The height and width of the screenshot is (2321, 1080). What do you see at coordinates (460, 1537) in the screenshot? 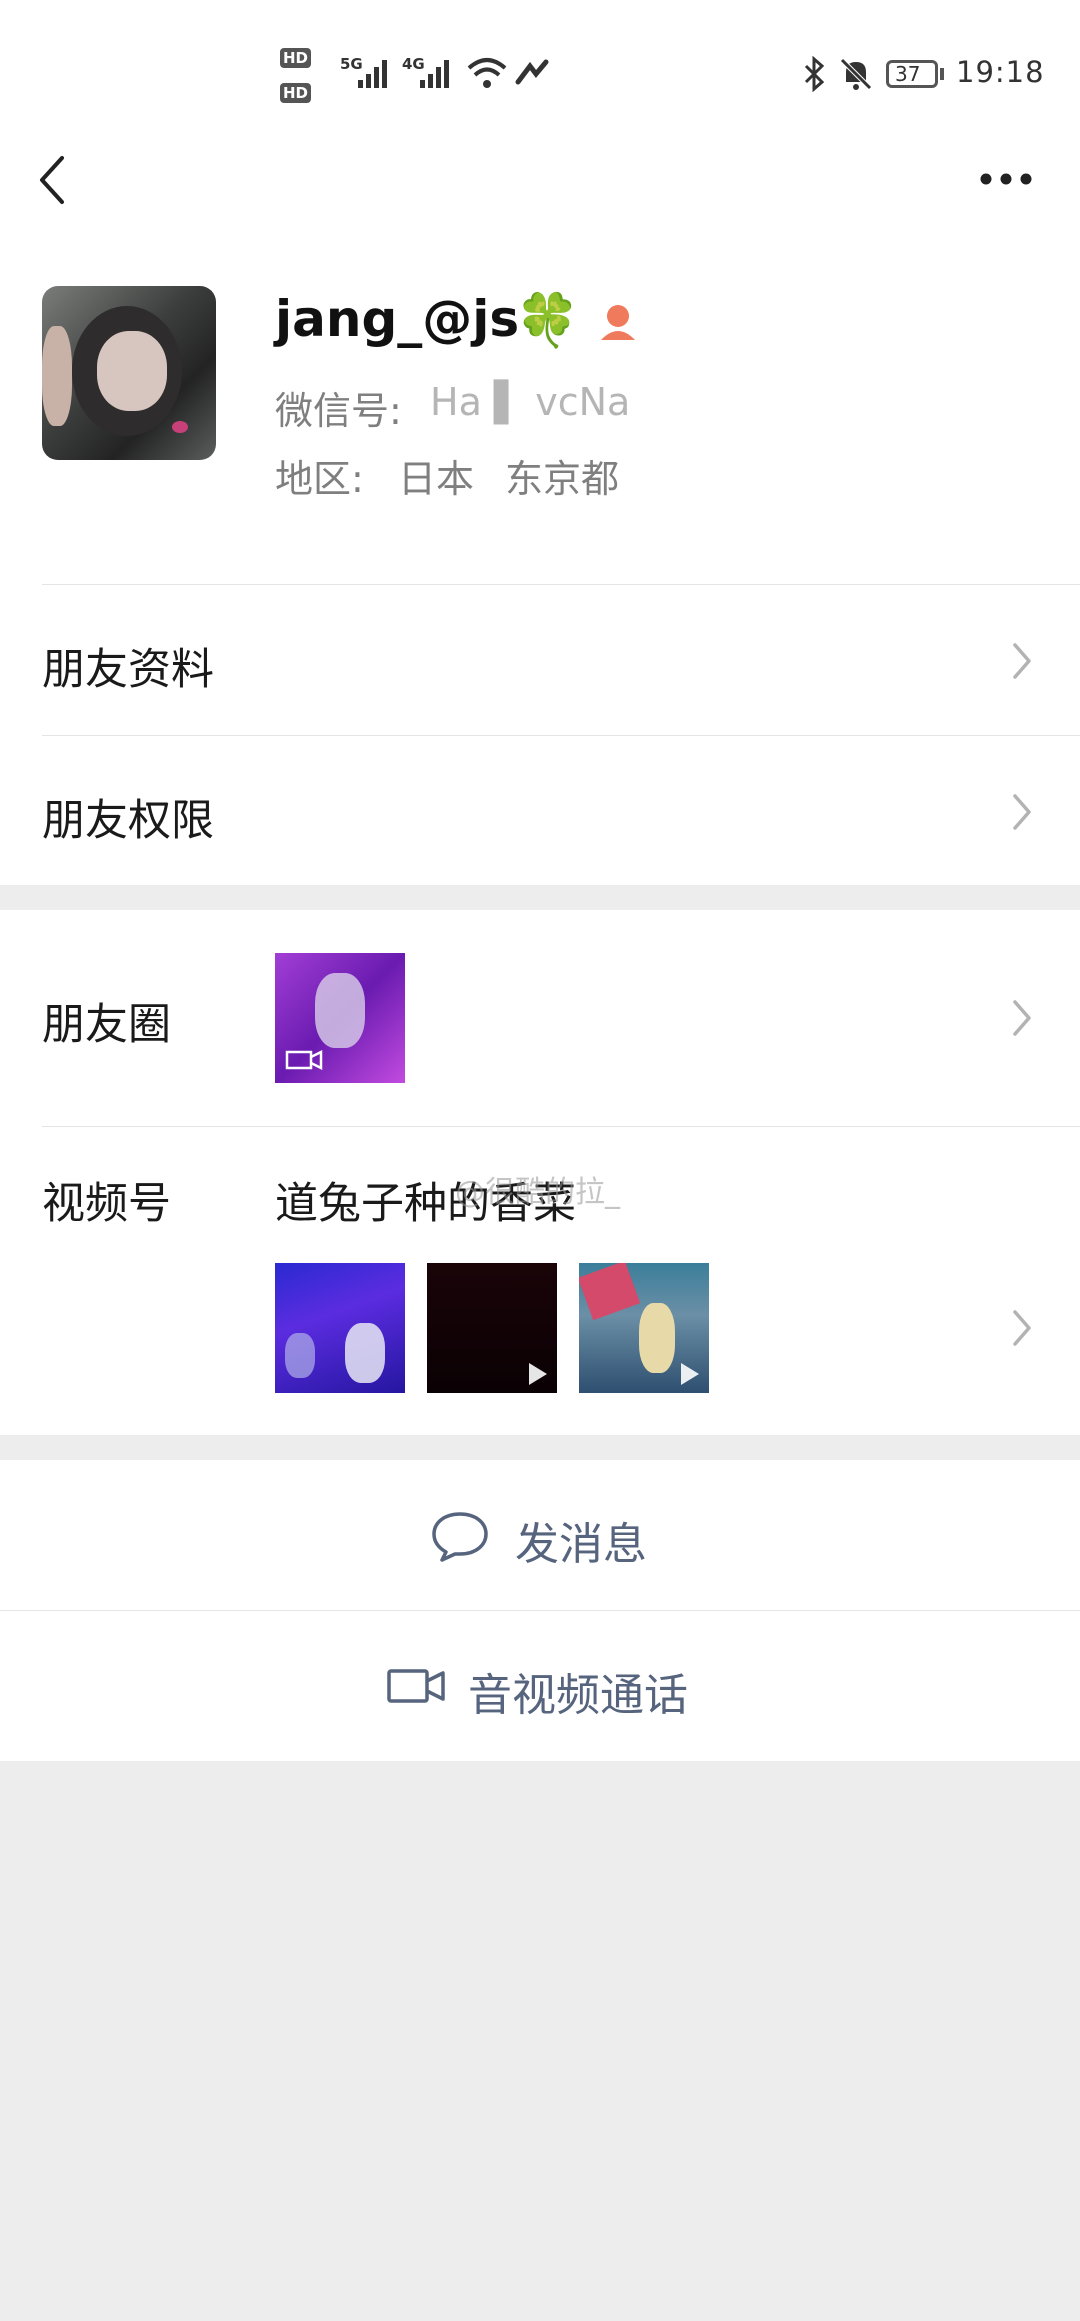
I see `chat-bubble-icon` at bounding box center [460, 1537].